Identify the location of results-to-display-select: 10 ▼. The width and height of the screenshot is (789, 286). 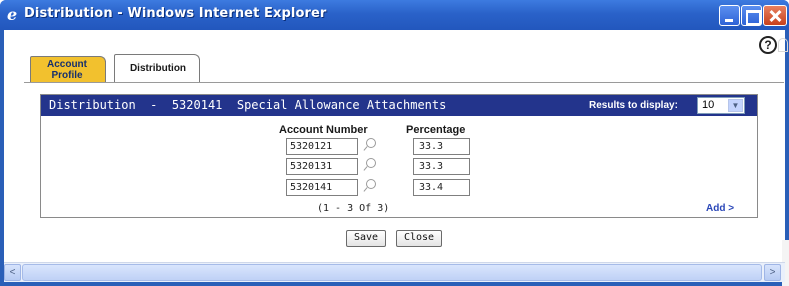
(721, 105).